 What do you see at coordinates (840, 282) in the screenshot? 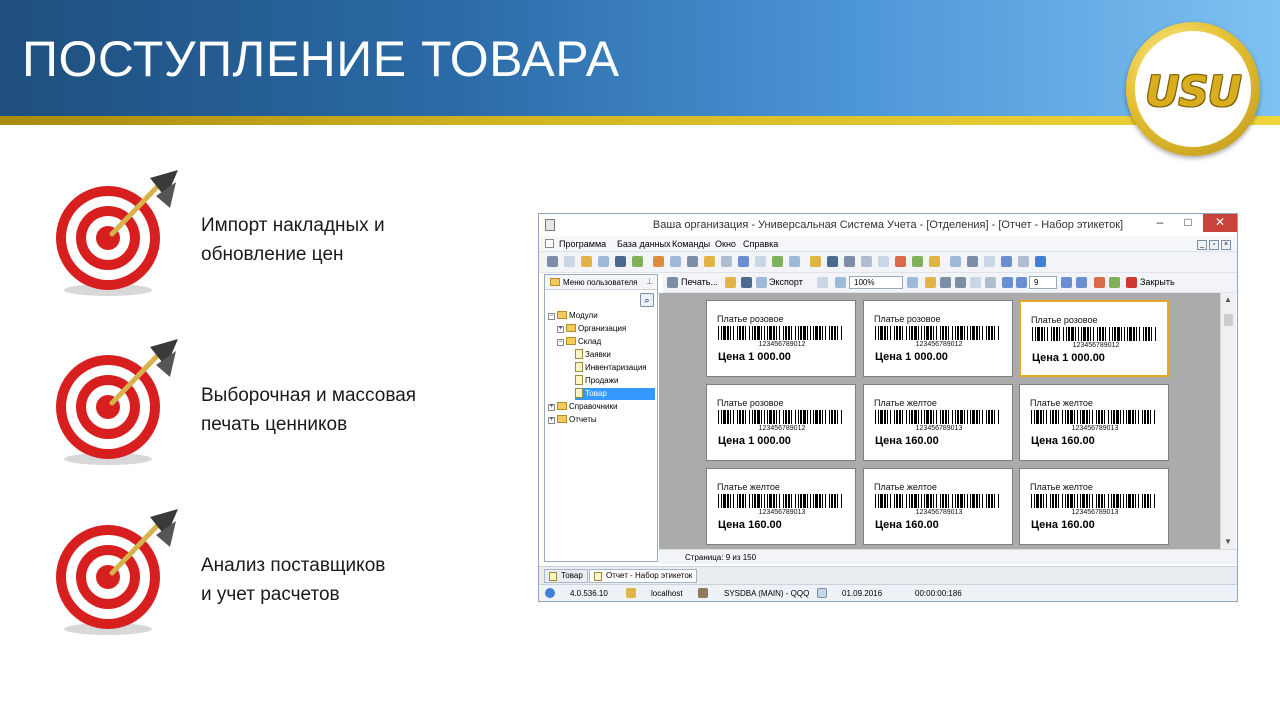
I see `zoom-icon` at bounding box center [840, 282].